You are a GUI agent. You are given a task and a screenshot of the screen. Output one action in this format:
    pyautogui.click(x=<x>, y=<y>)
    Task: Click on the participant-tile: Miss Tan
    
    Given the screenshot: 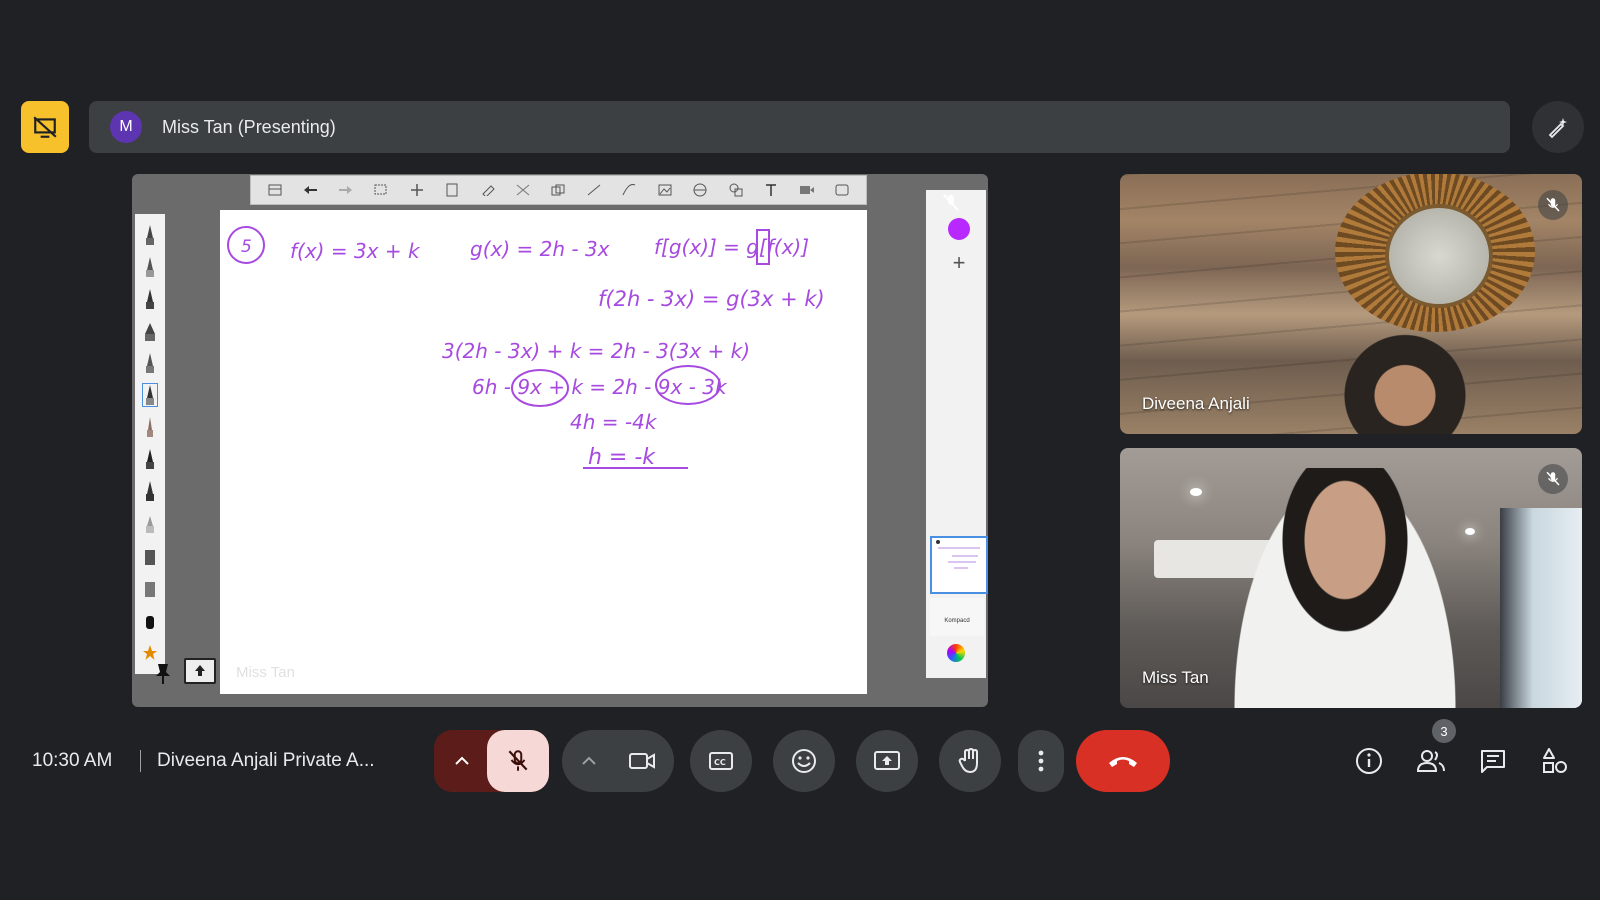 What is the action you would take?
    pyautogui.click(x=1351, y=578)
    